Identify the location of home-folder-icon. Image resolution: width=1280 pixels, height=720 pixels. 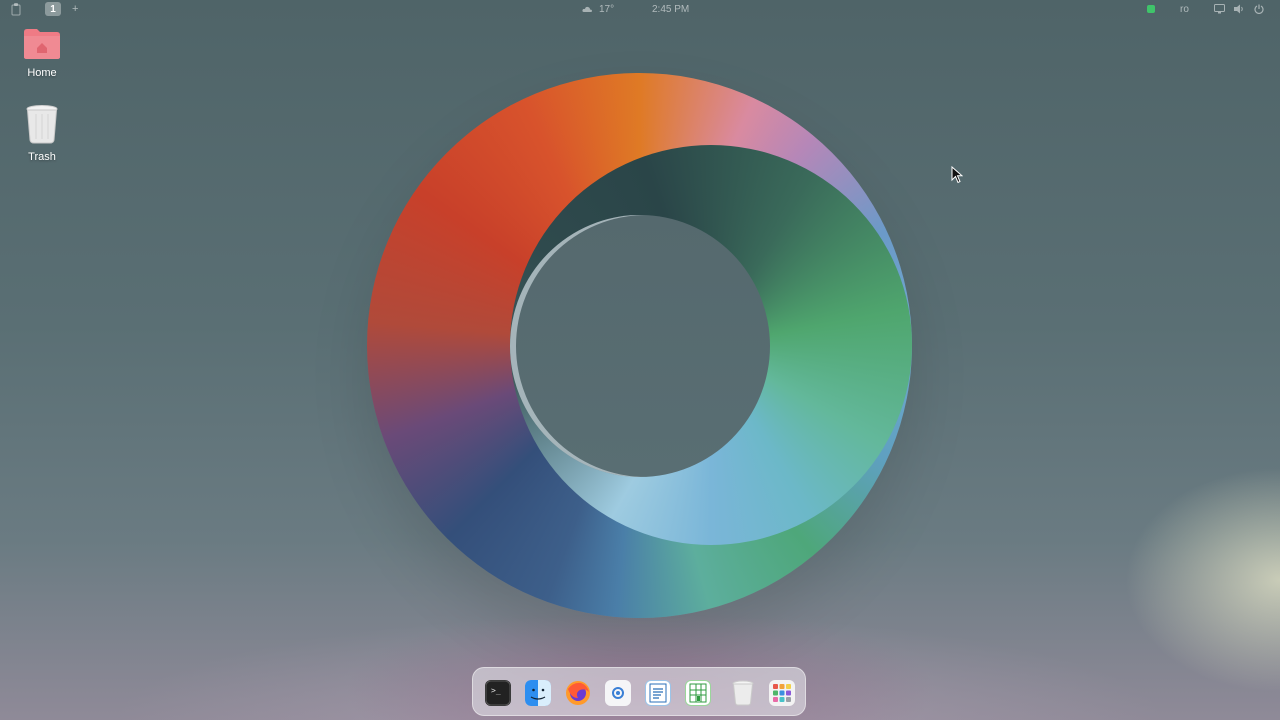
(42, 44).